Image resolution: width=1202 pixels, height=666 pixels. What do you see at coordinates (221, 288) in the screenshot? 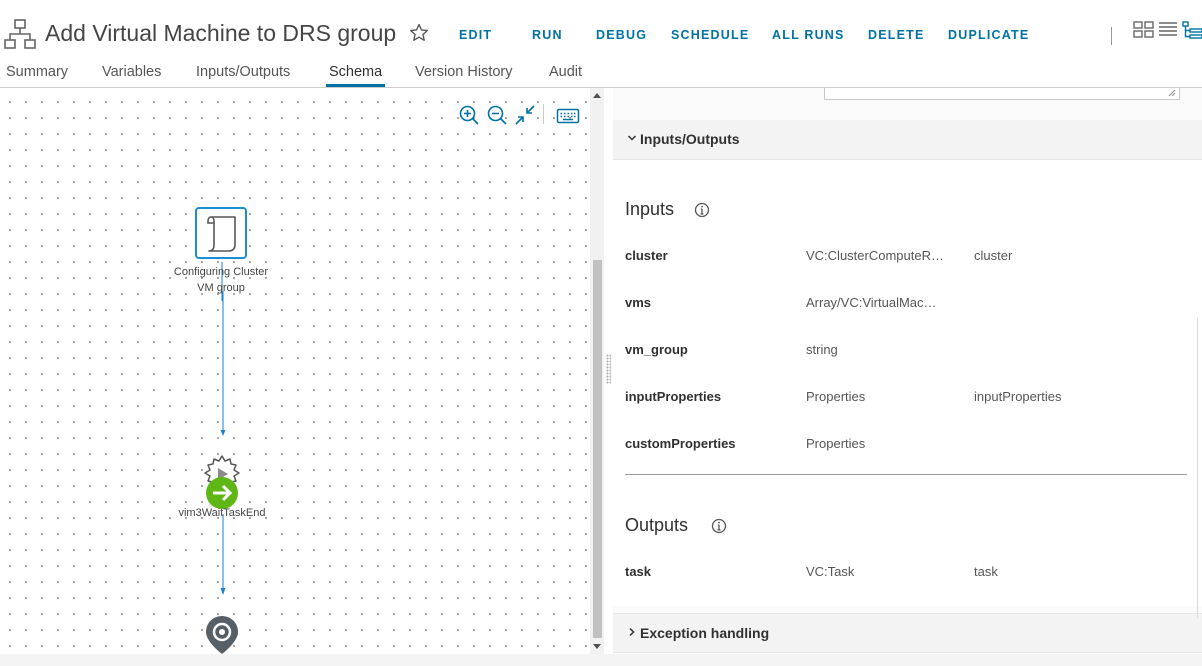
I see `node-label-line2: VM group` at bounding box center [221, 288].